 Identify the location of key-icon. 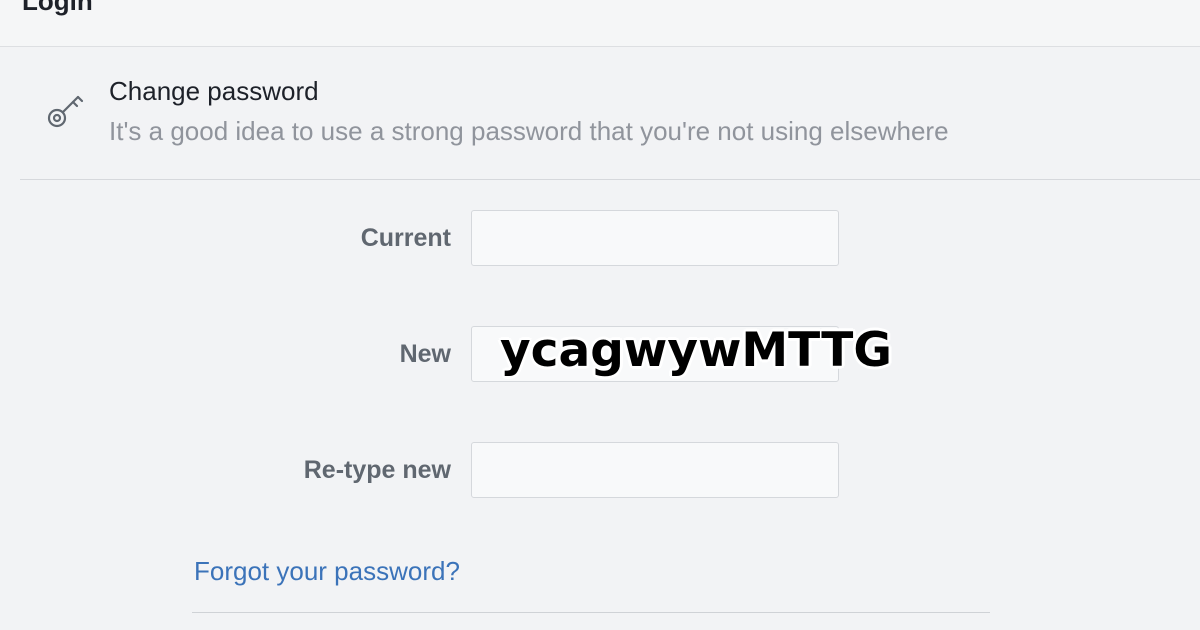
(65, 111).